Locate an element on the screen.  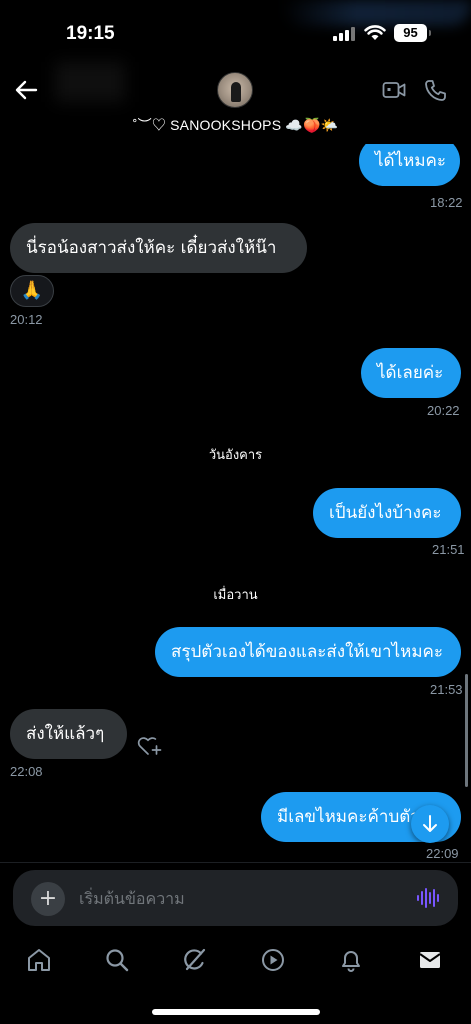
header-blur is located at coordinates (90, 82).